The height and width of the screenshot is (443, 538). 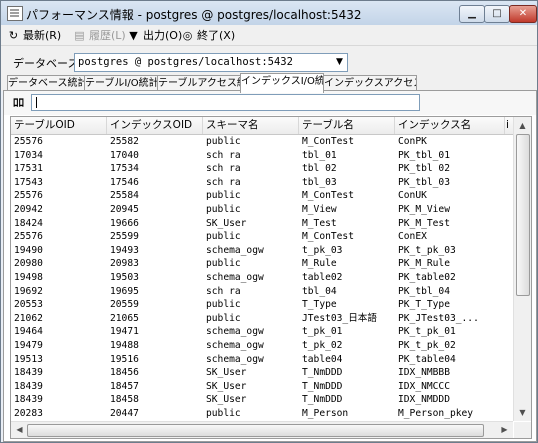 I want to click on table-row: 17034 17040 sch ra tbl_01 PK_tbl_01, so click(x=262, y=156).